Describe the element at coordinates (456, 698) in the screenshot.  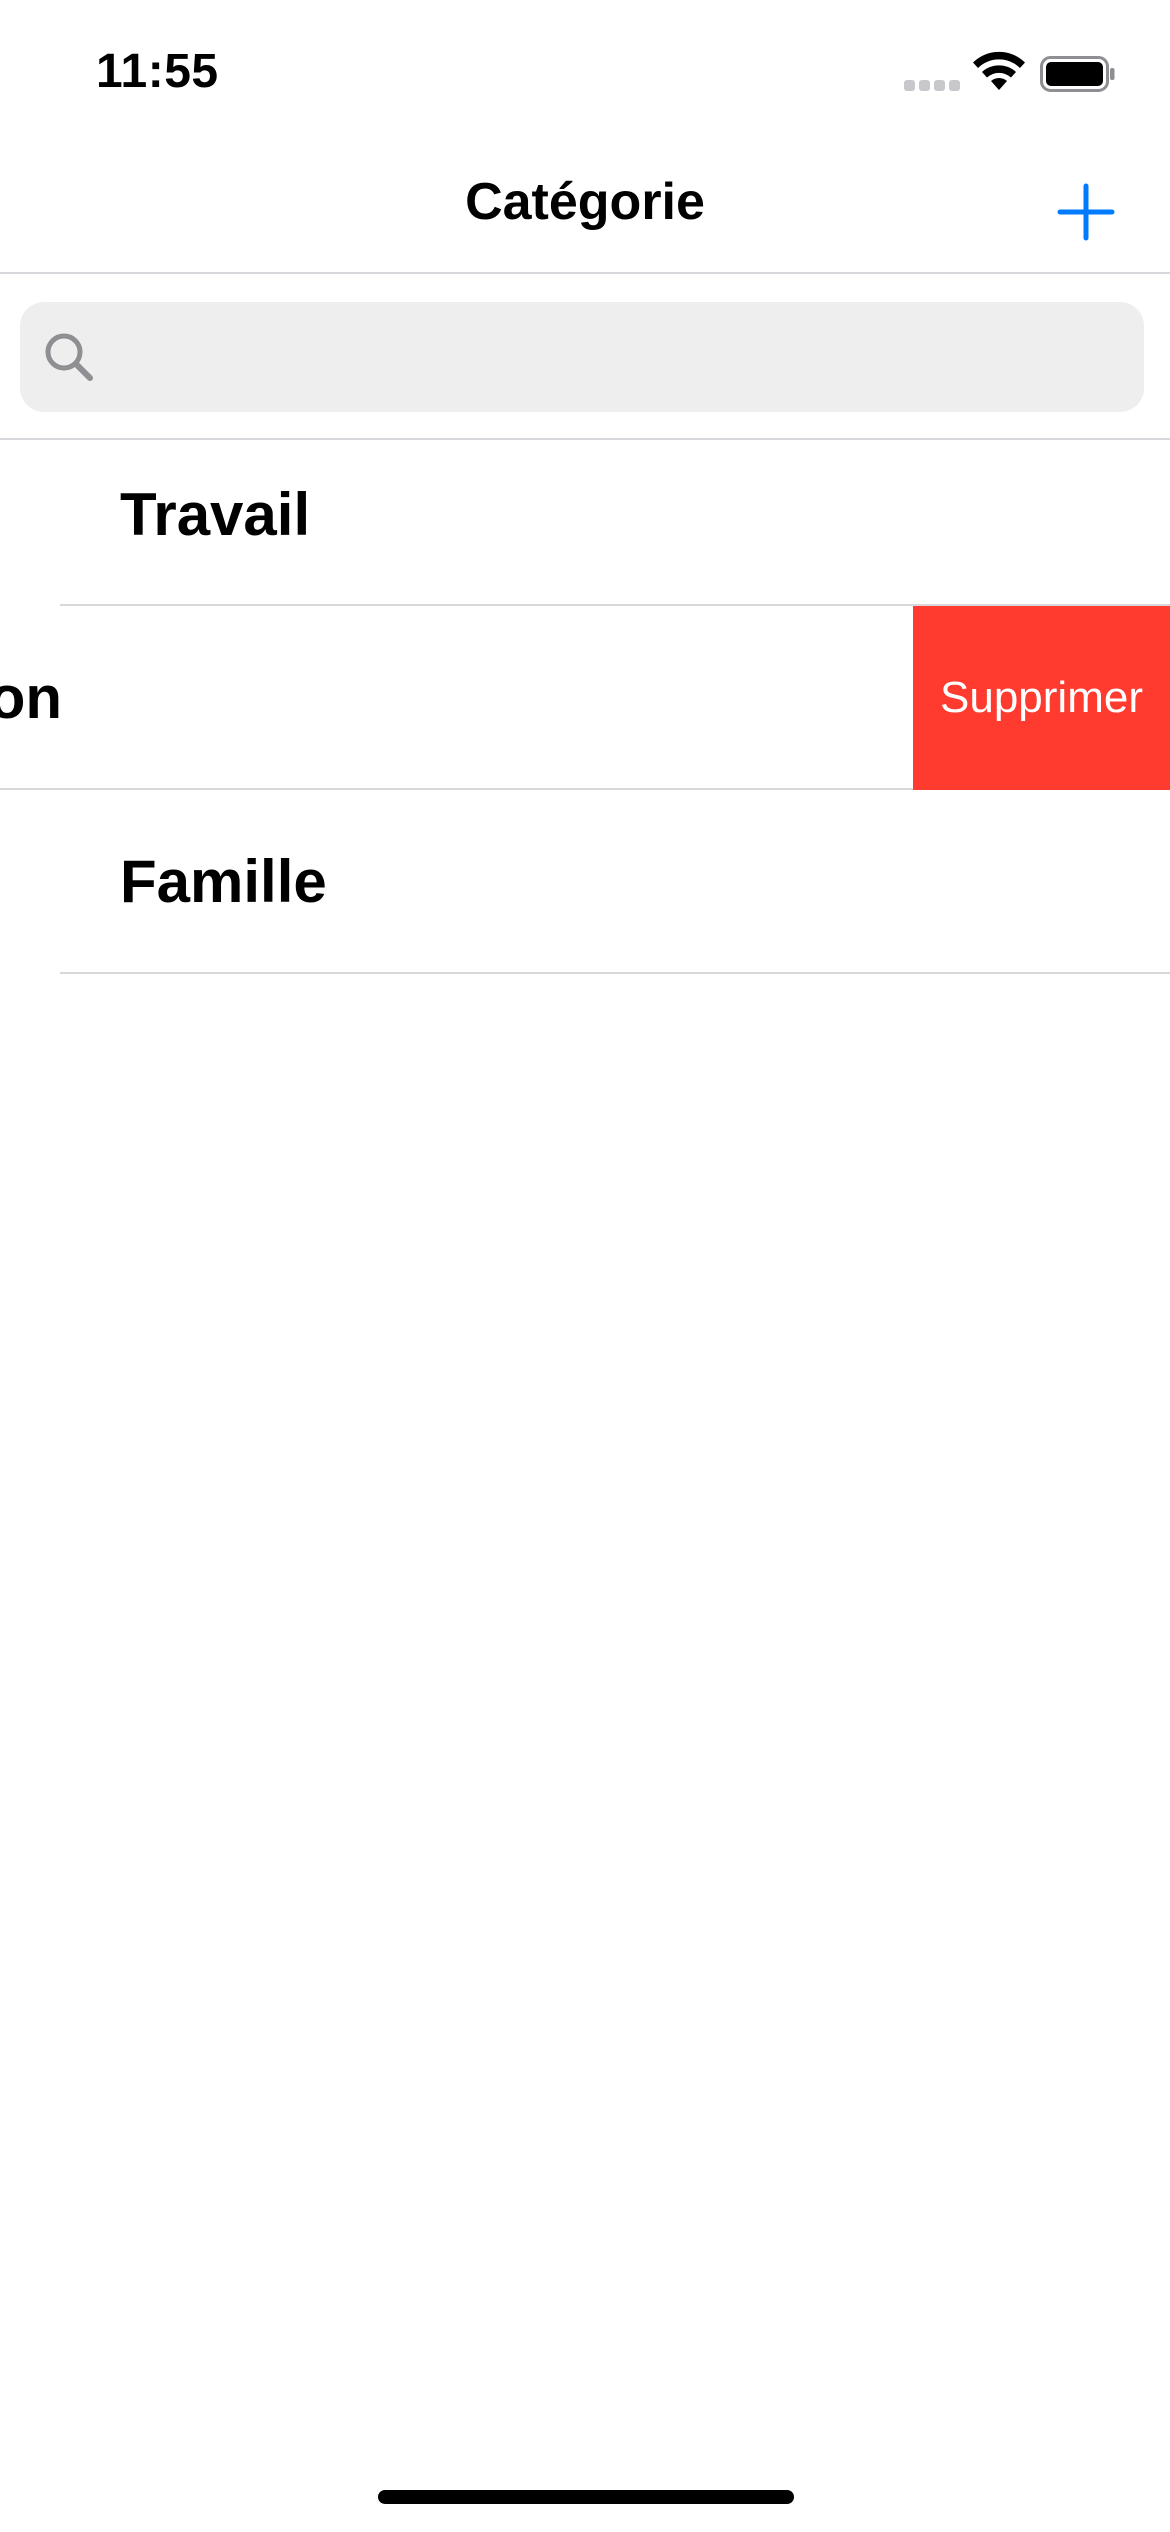
I see `swiped-row-content: on` at that location.